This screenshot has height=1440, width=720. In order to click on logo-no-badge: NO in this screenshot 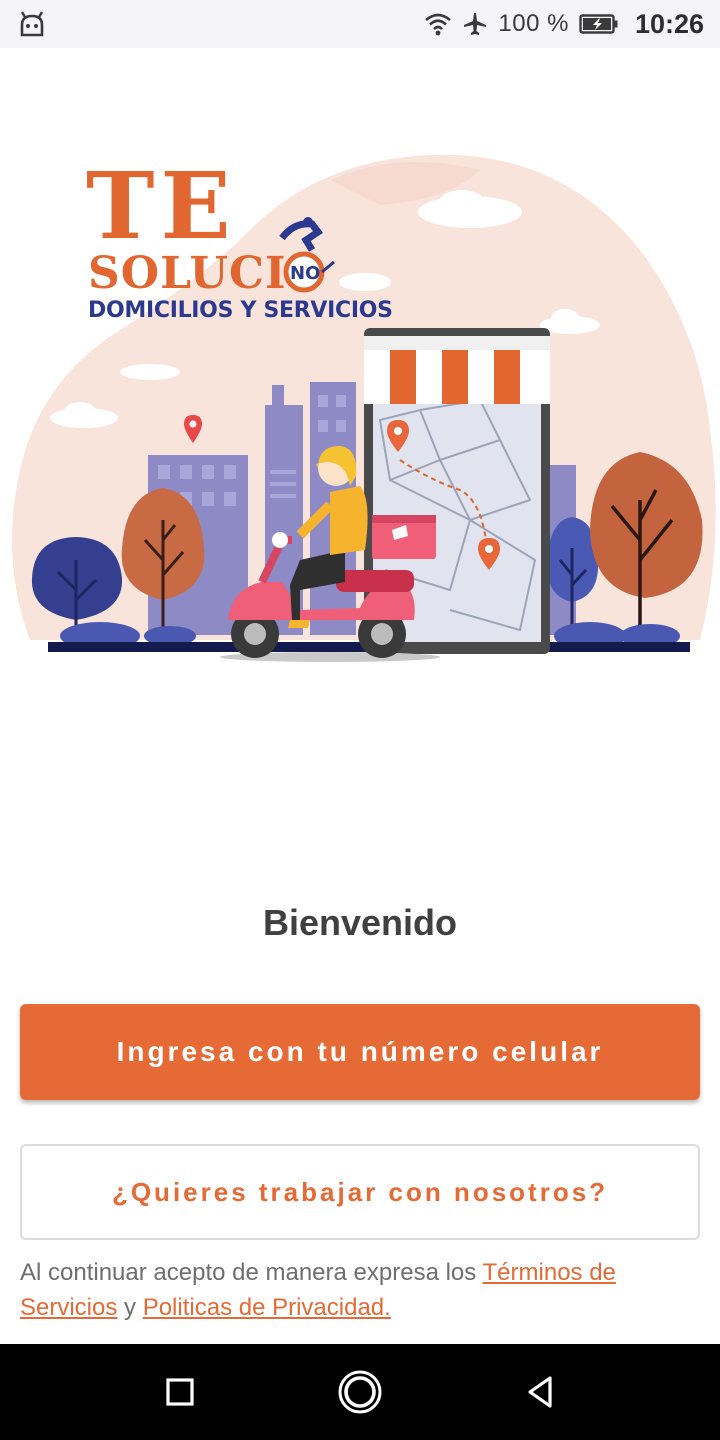, I will do `click(305, 273)`.